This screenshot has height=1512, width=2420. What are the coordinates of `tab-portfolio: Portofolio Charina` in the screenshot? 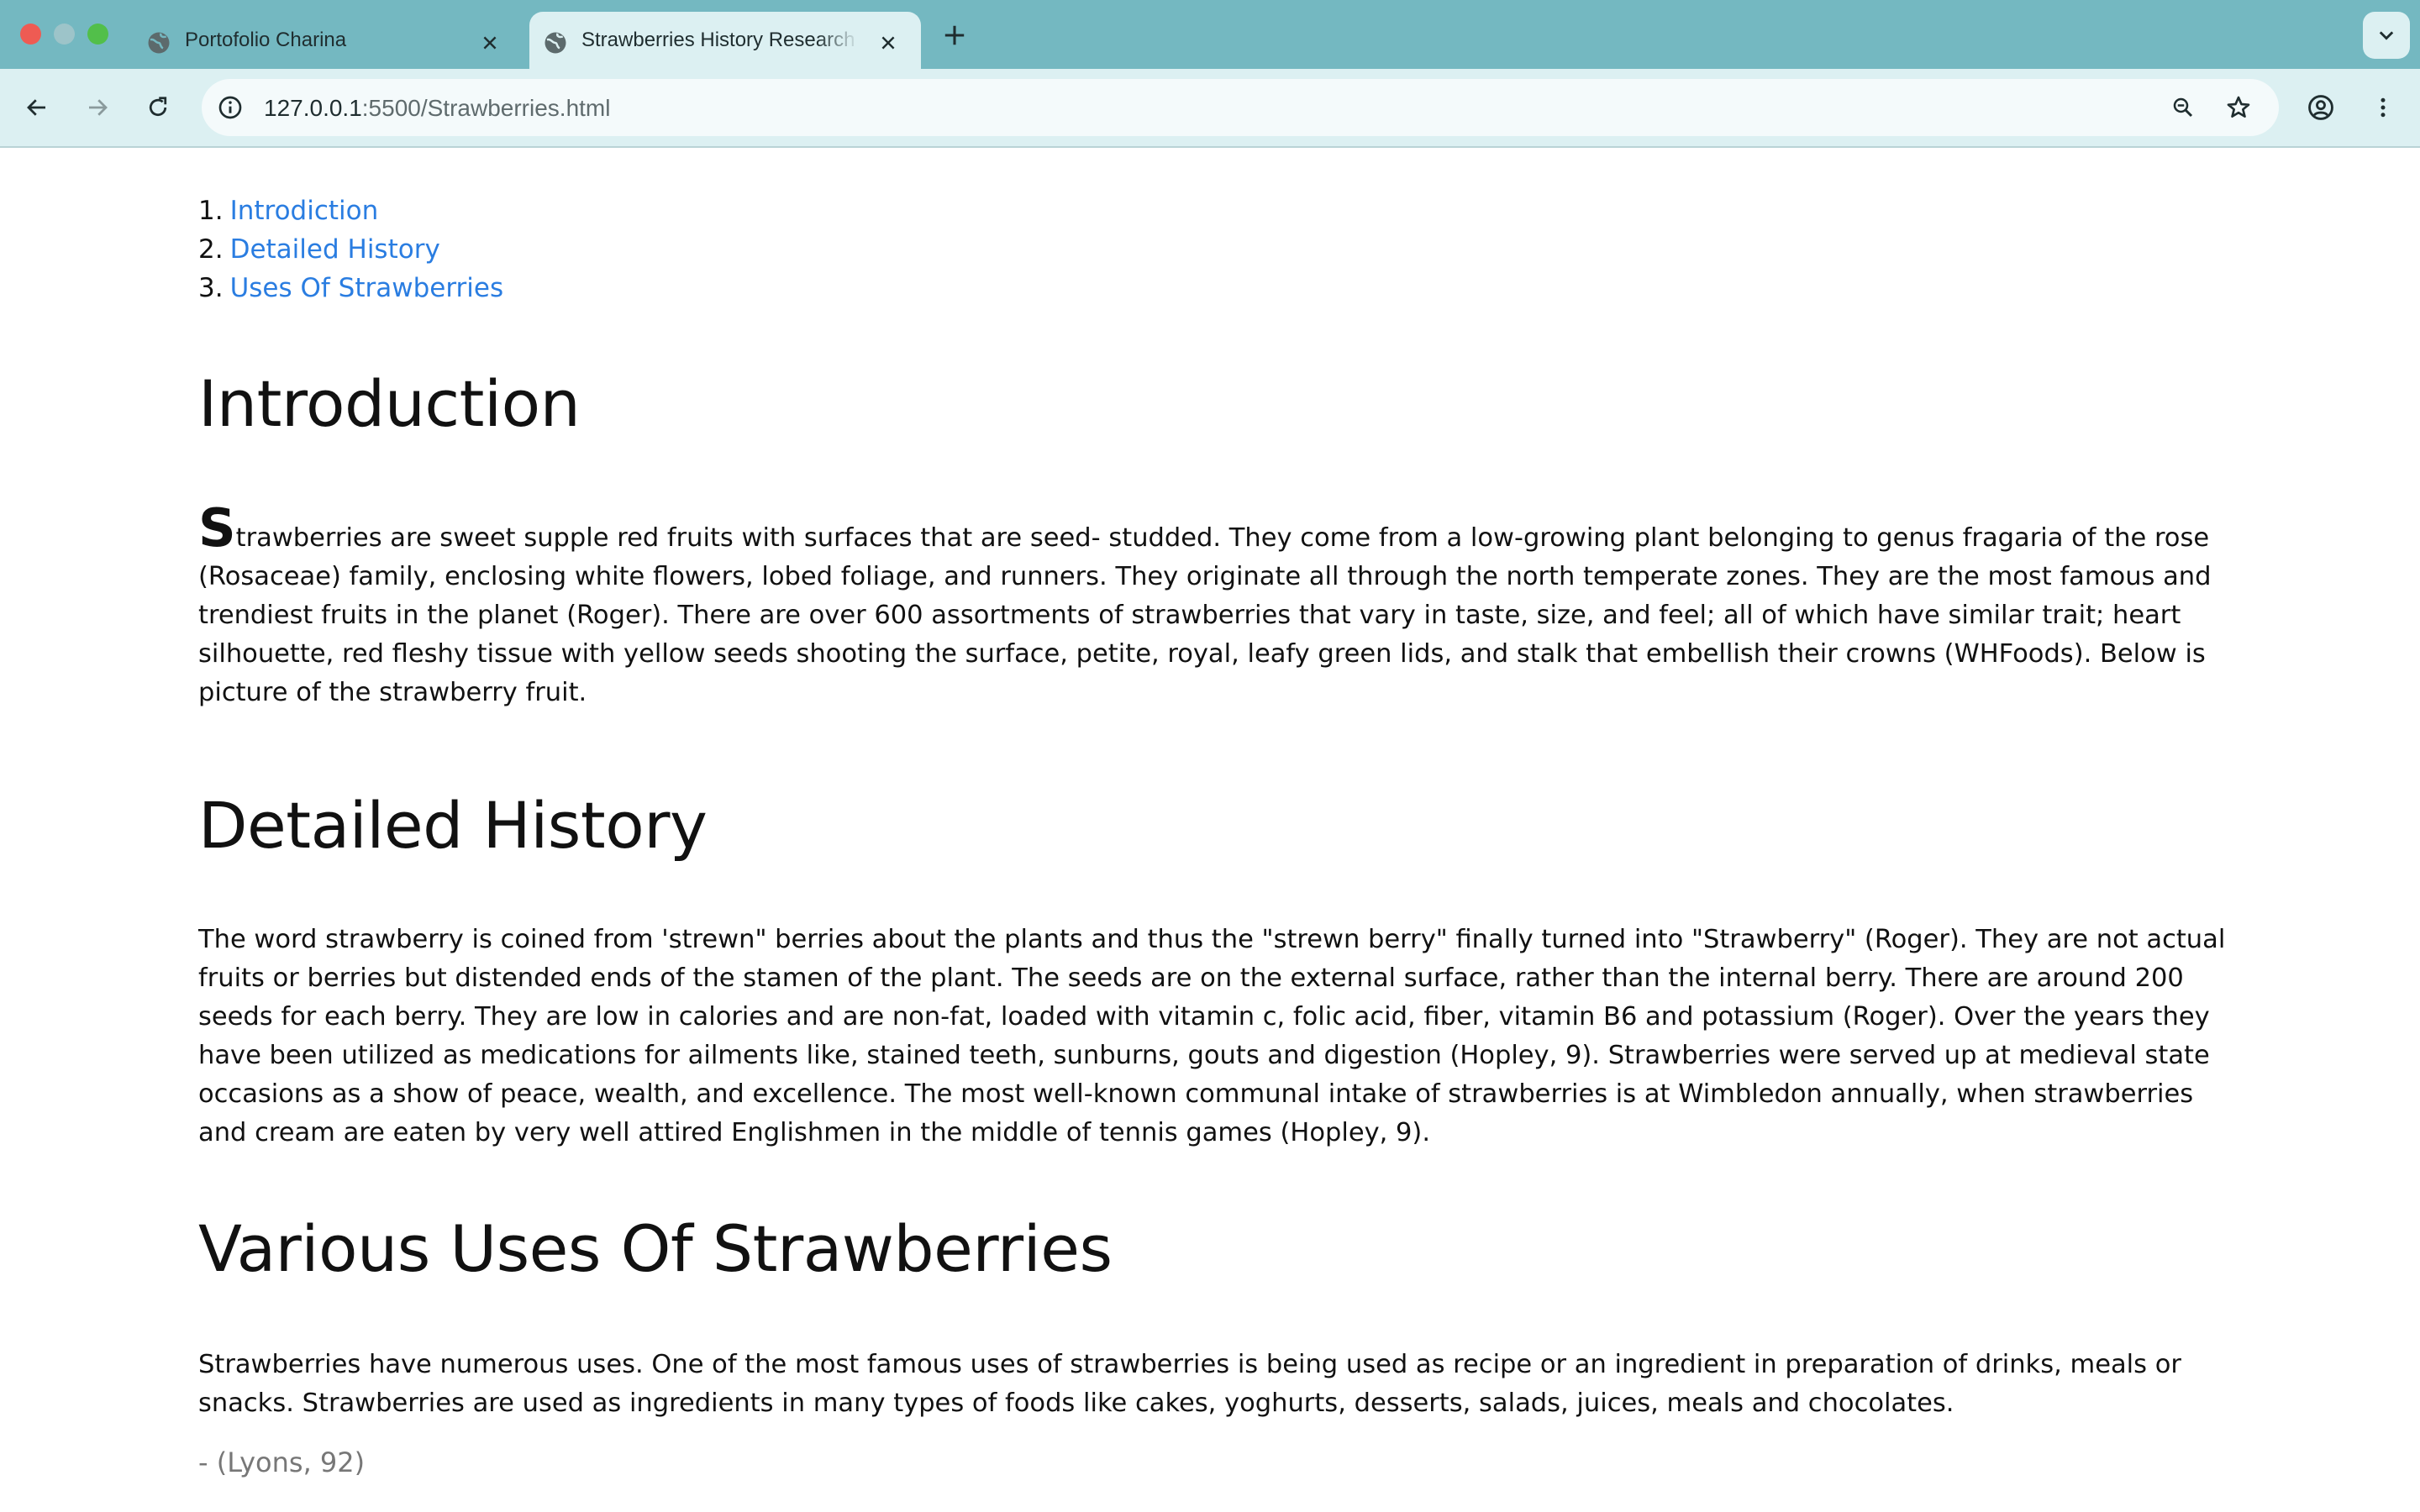 It's located at (328, 40).